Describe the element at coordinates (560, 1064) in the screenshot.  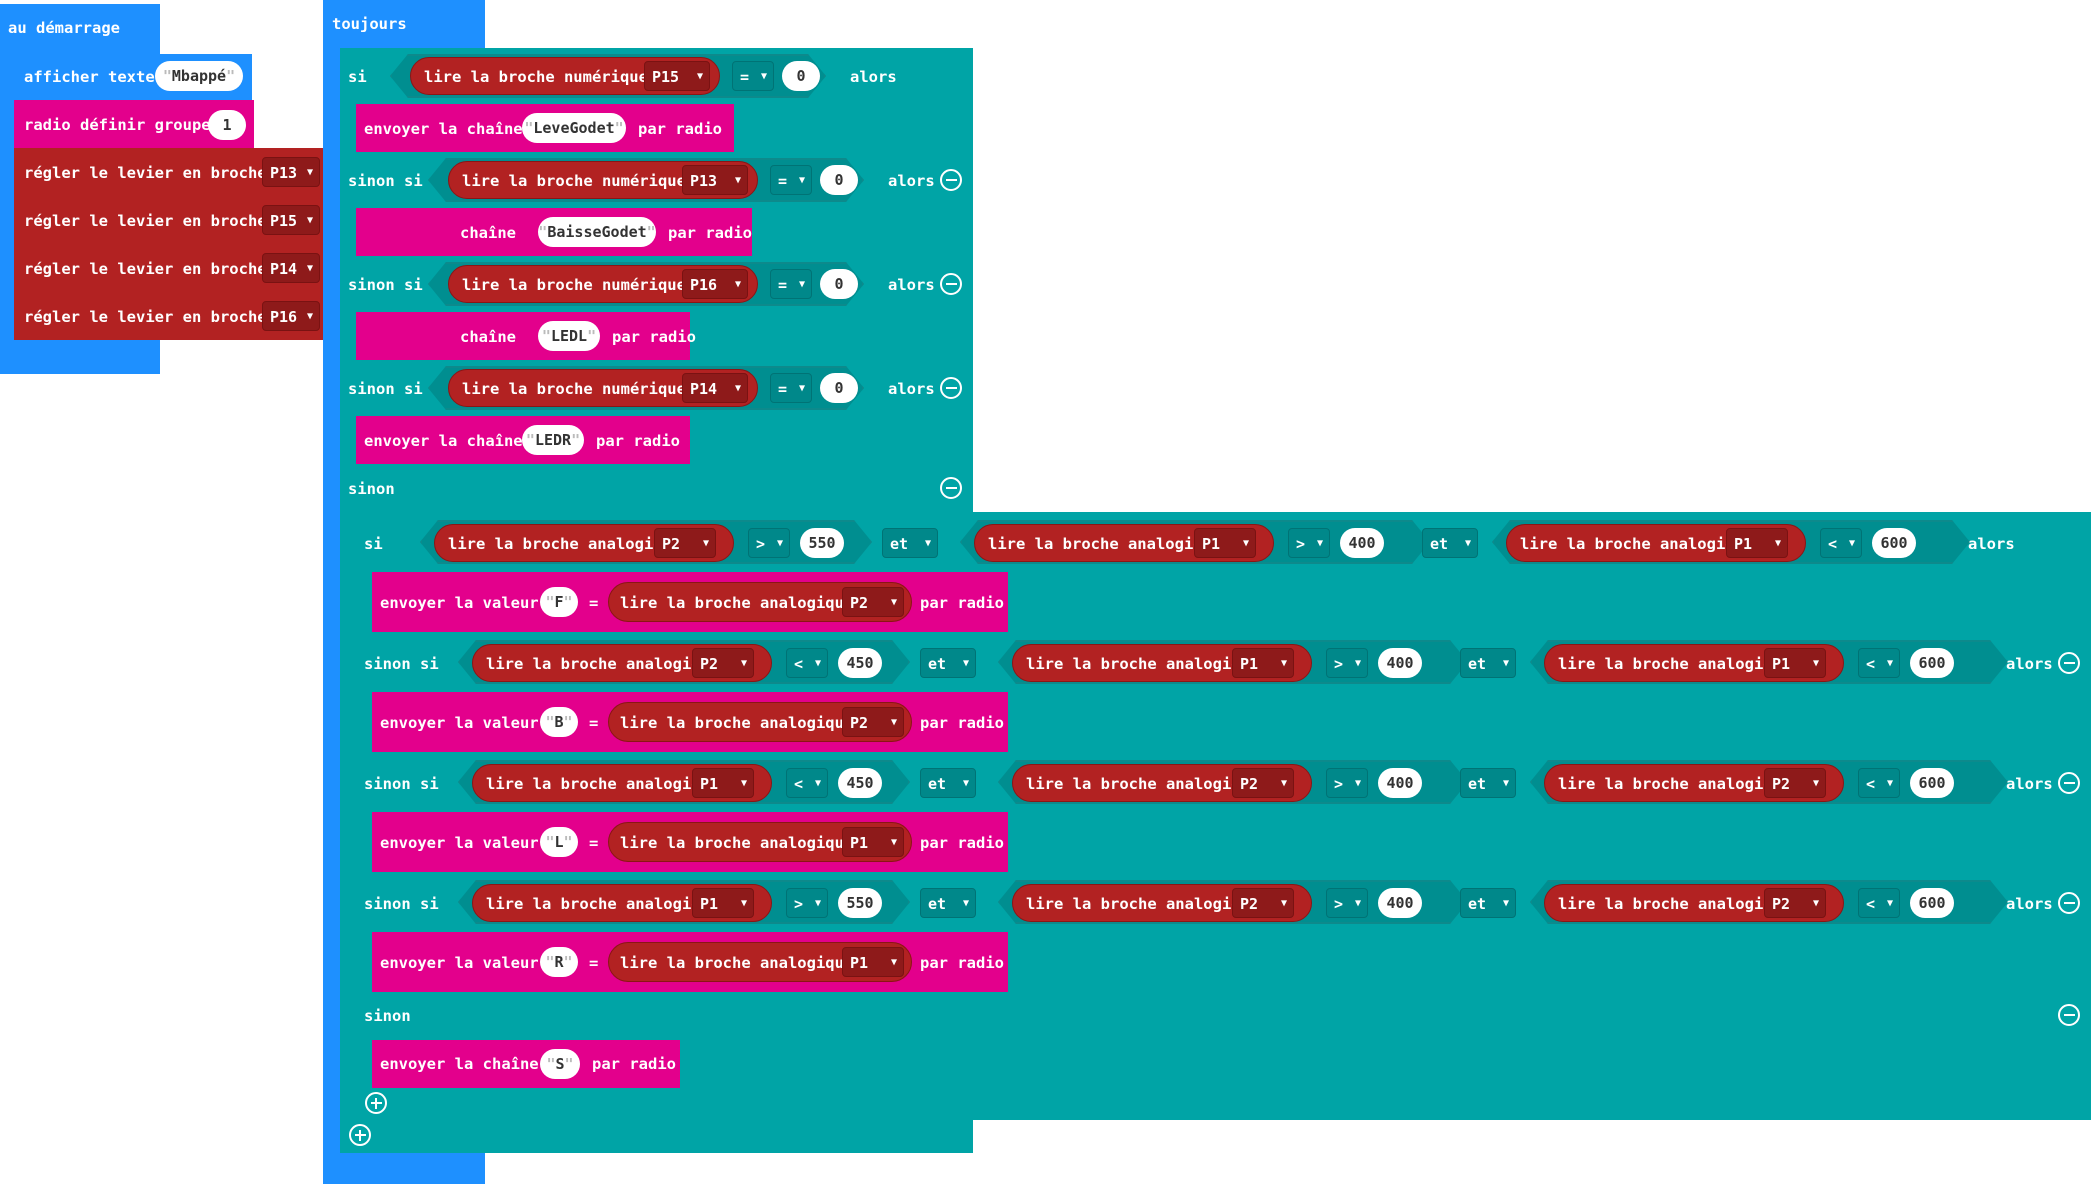
I see `message-input: "S"` at that location.